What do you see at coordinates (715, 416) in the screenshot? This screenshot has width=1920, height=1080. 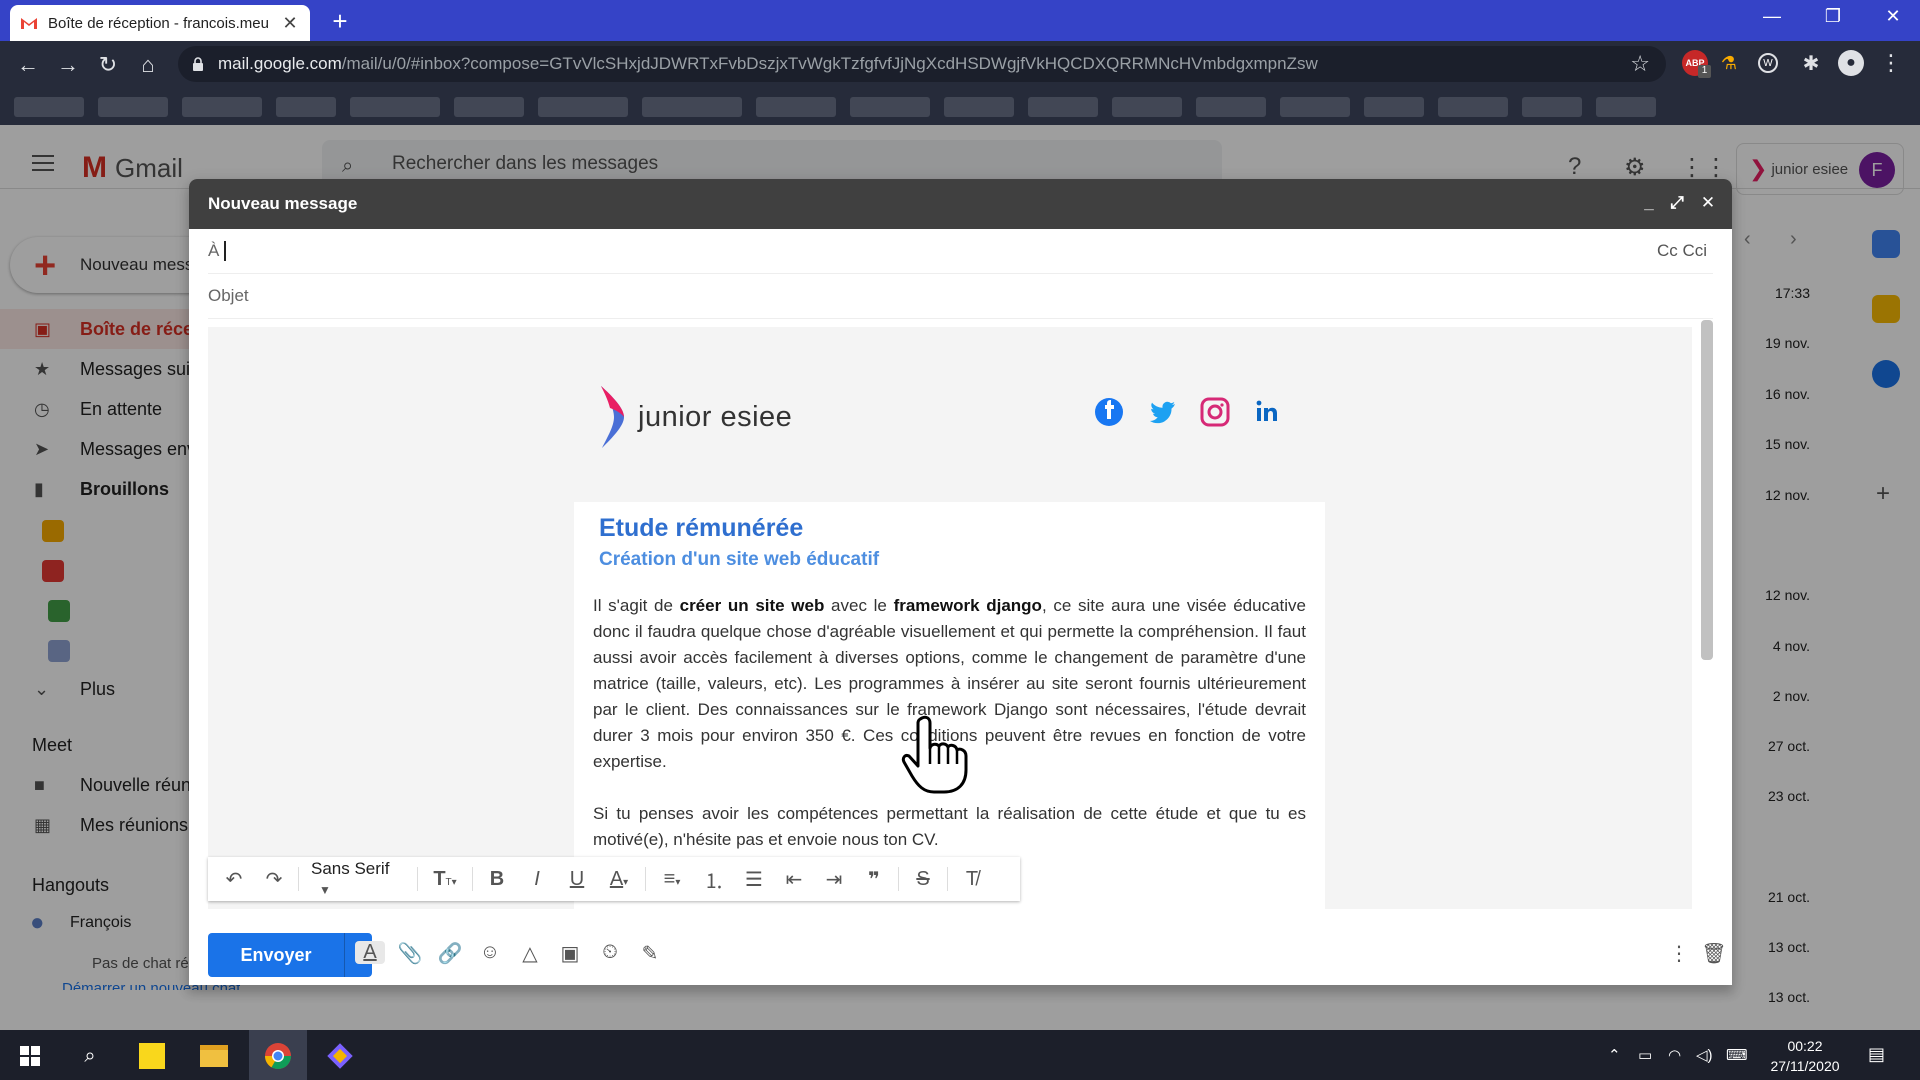 I see `brand-name: junior esiee` at bounding box center [715, 416].